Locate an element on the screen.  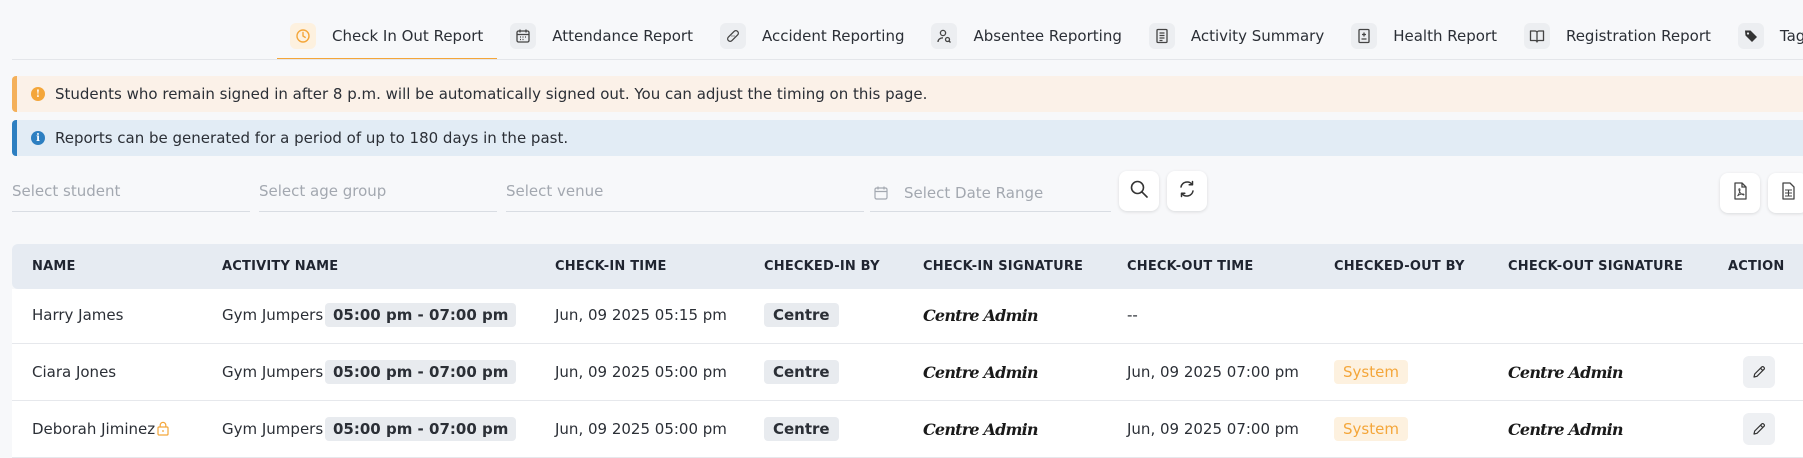
tabs-divider is located at coordinates (907, 59).